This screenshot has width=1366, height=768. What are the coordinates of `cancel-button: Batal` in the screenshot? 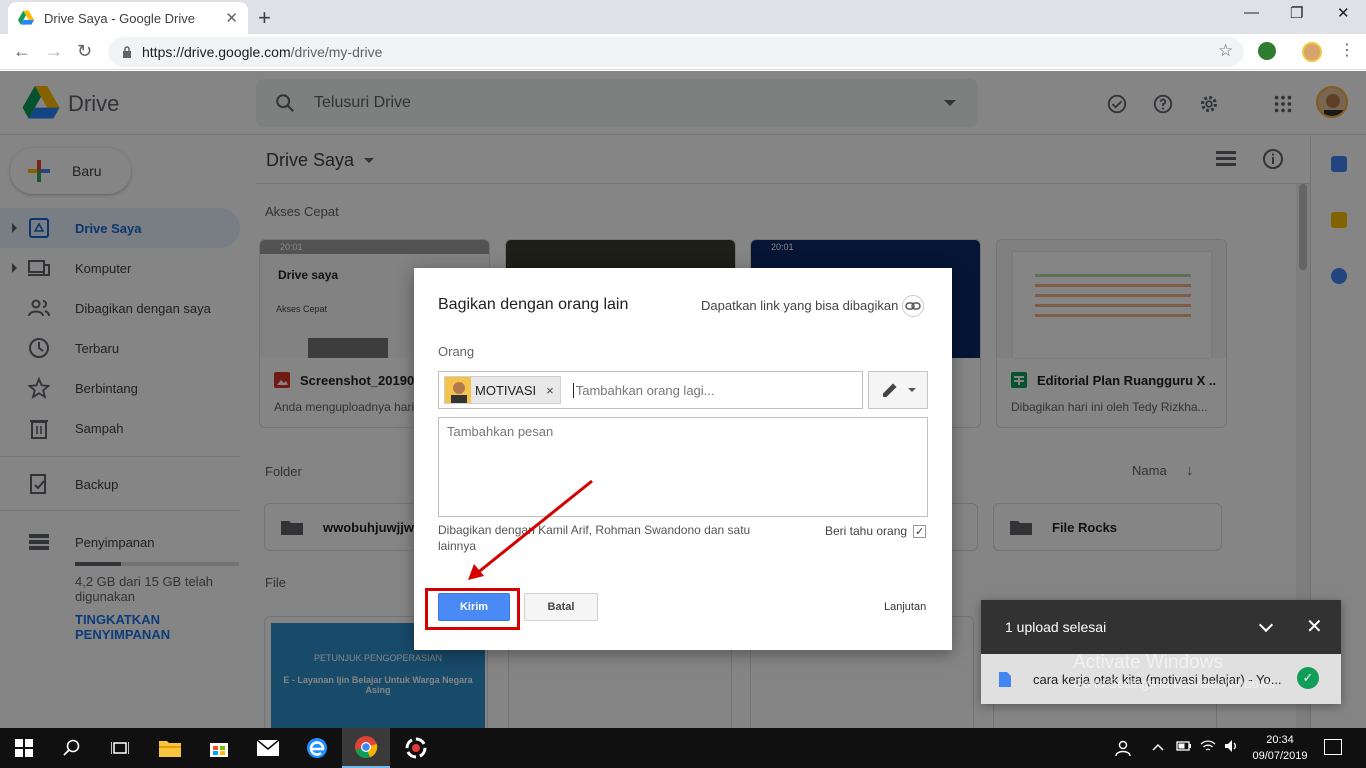 It's located at (561, 607).